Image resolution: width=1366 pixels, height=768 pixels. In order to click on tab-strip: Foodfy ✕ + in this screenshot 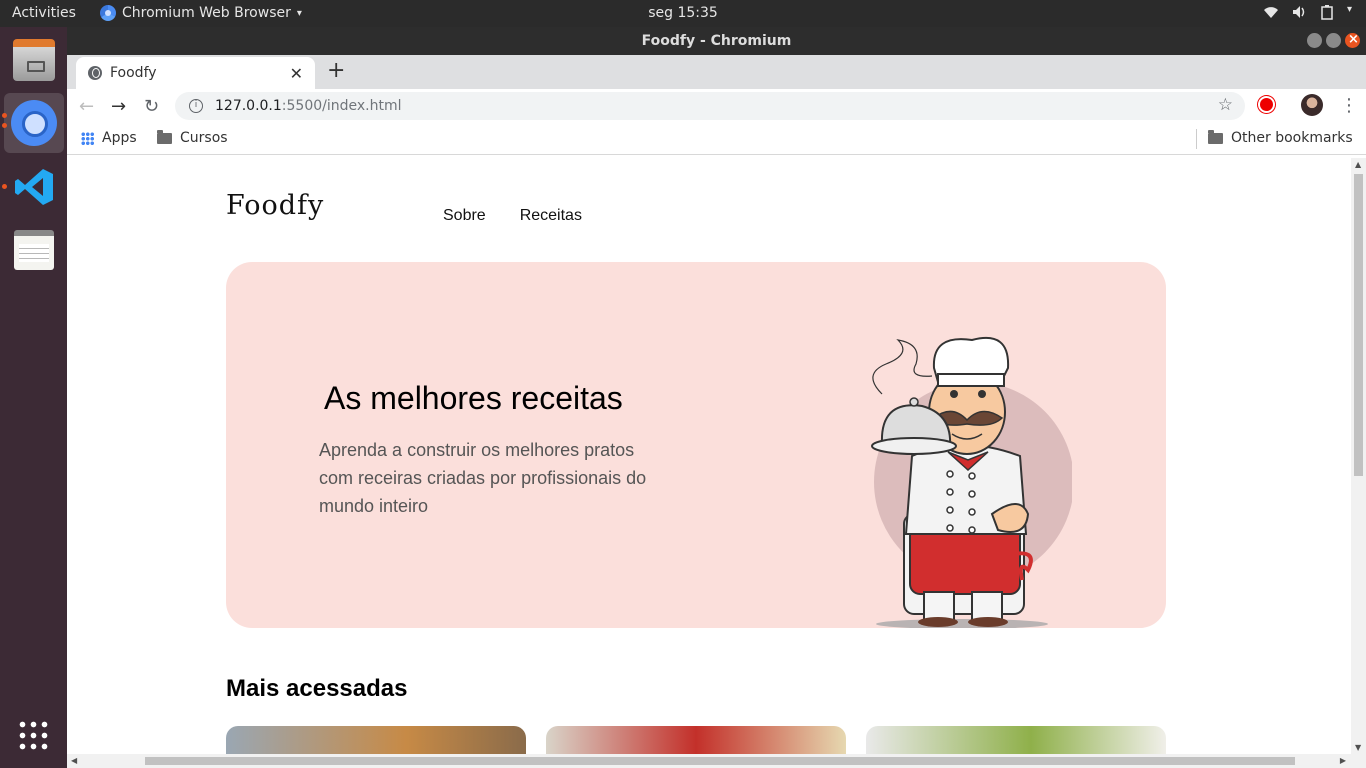, I will do `click(716, 72)`.